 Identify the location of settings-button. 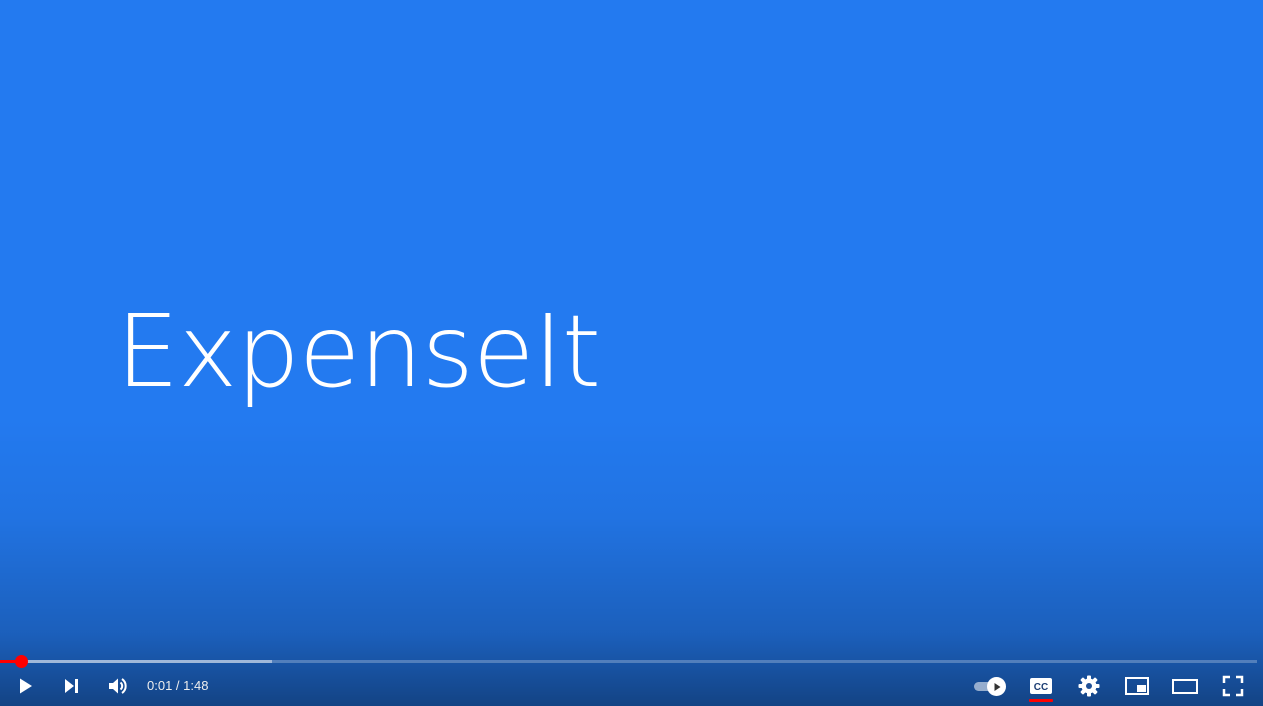
(1089, 686).